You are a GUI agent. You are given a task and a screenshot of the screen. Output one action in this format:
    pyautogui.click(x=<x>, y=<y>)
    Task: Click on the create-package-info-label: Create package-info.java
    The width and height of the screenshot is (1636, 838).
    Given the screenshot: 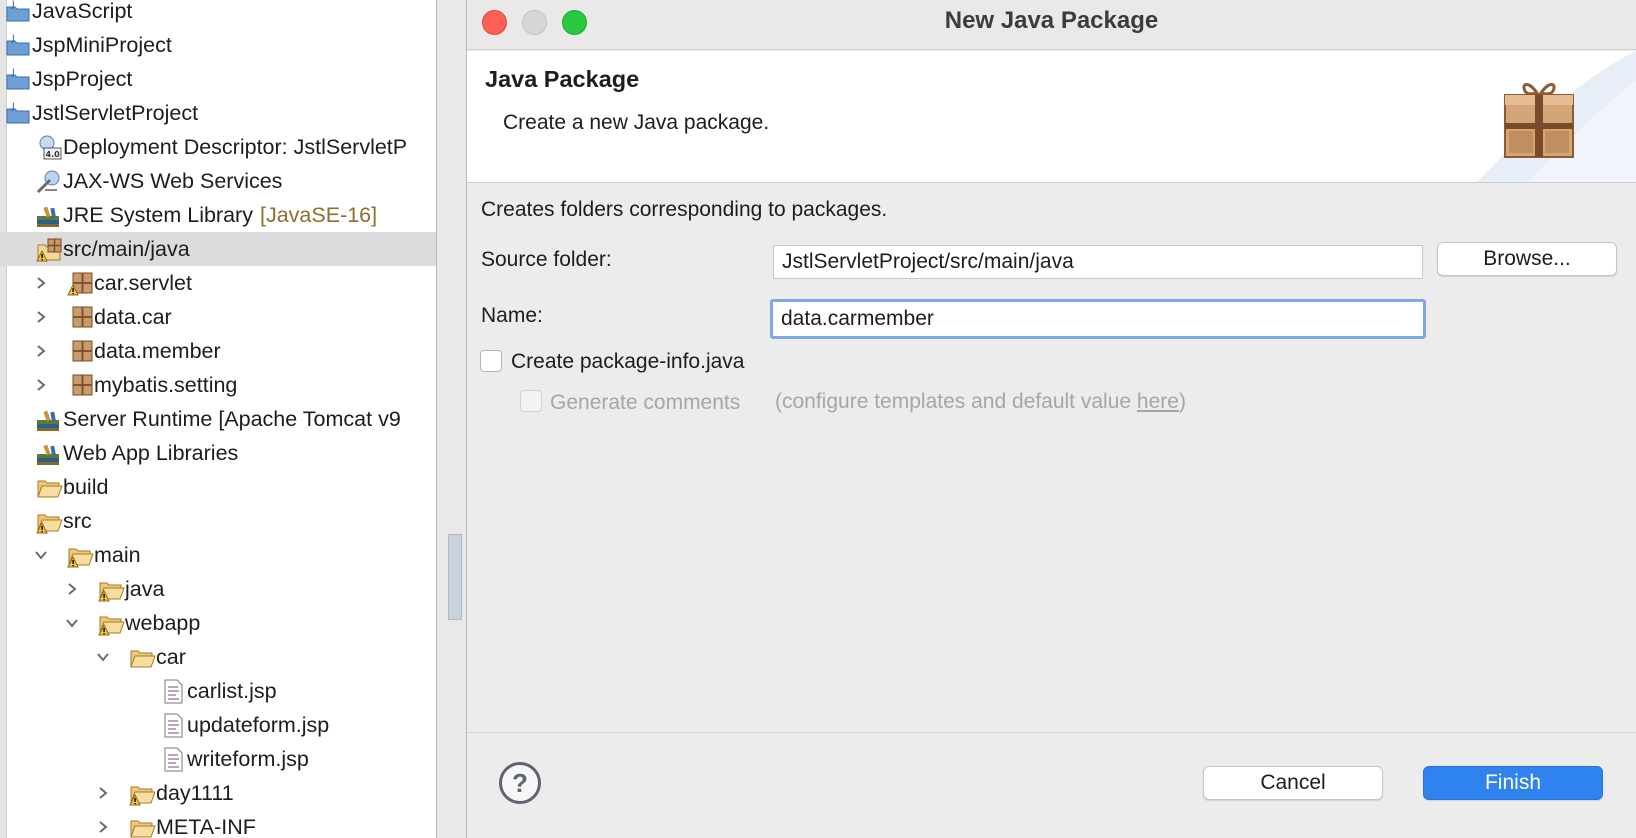 What is the action you would take?
    pyautogui.click(x=627, y=362)
    